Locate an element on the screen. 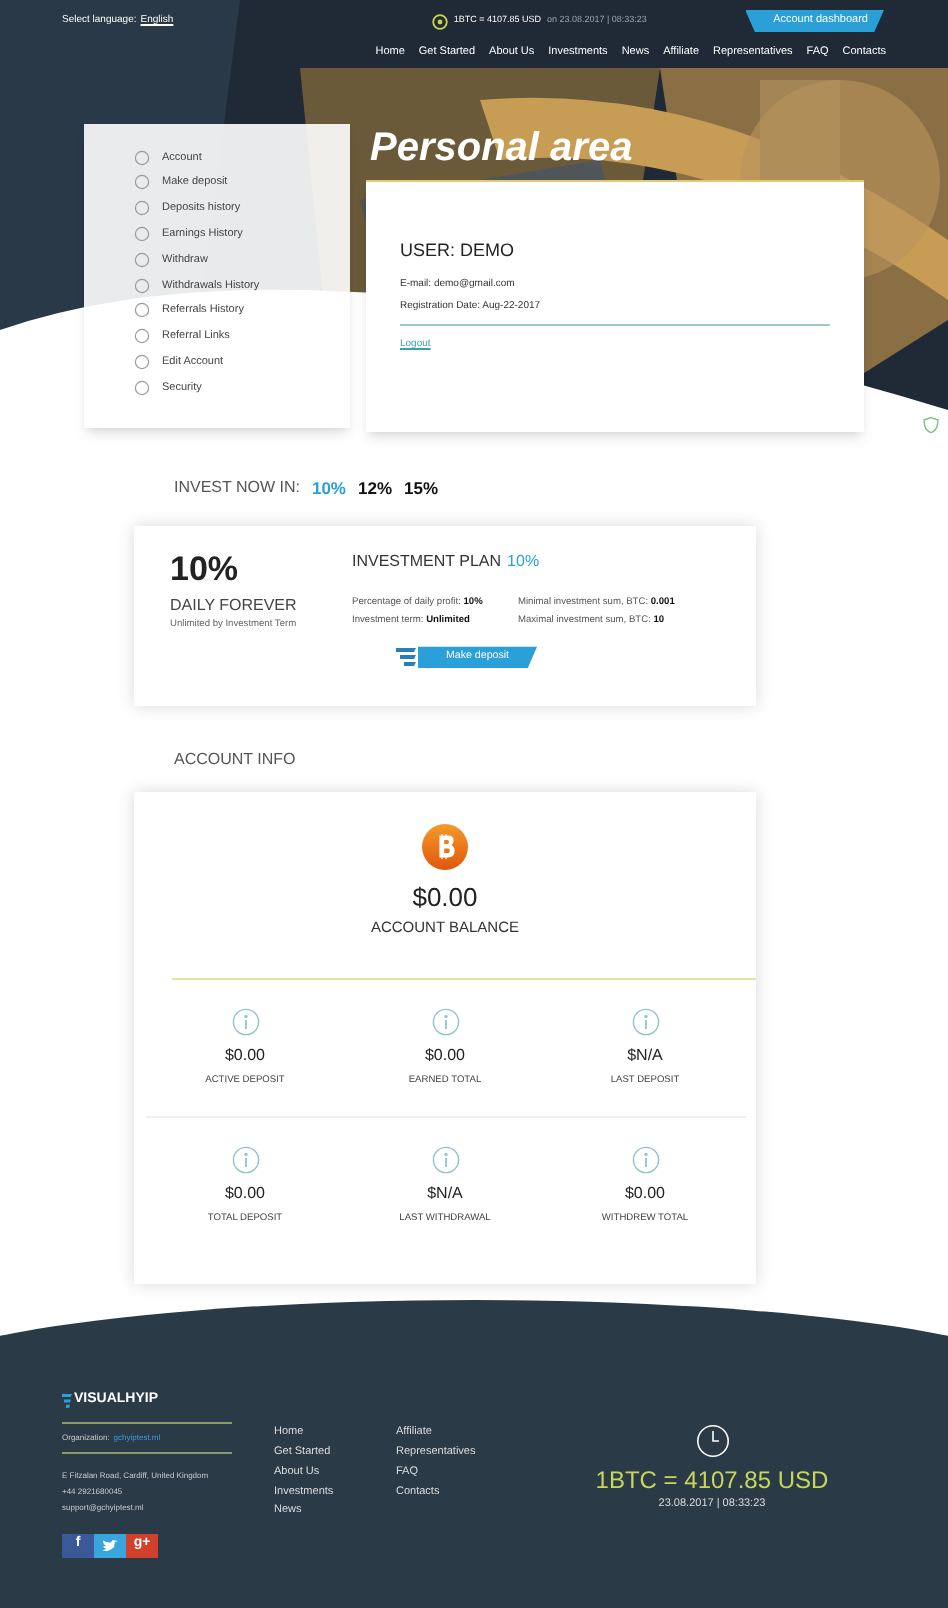 The image size is (948, 1608). plan-subtitle: DAILY FOREVER is located at coordinates (234, 606).